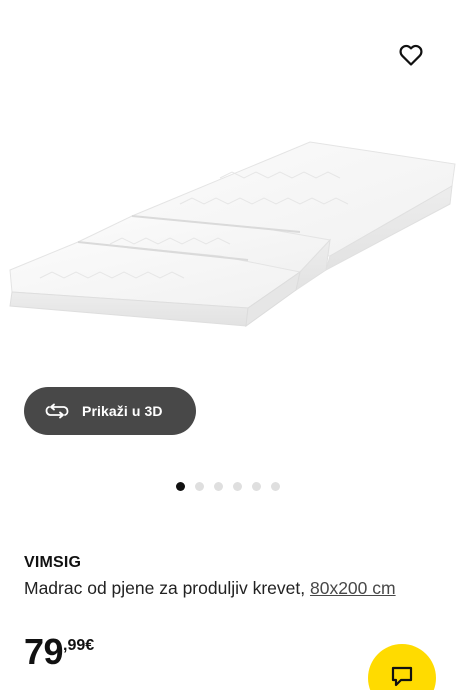 The height and width of the screenshot is (690, 459). What do you see at coordinates (402, 676) in the screenshot?
I see `chat-bubble-icon` at bounding box center [402, 676].